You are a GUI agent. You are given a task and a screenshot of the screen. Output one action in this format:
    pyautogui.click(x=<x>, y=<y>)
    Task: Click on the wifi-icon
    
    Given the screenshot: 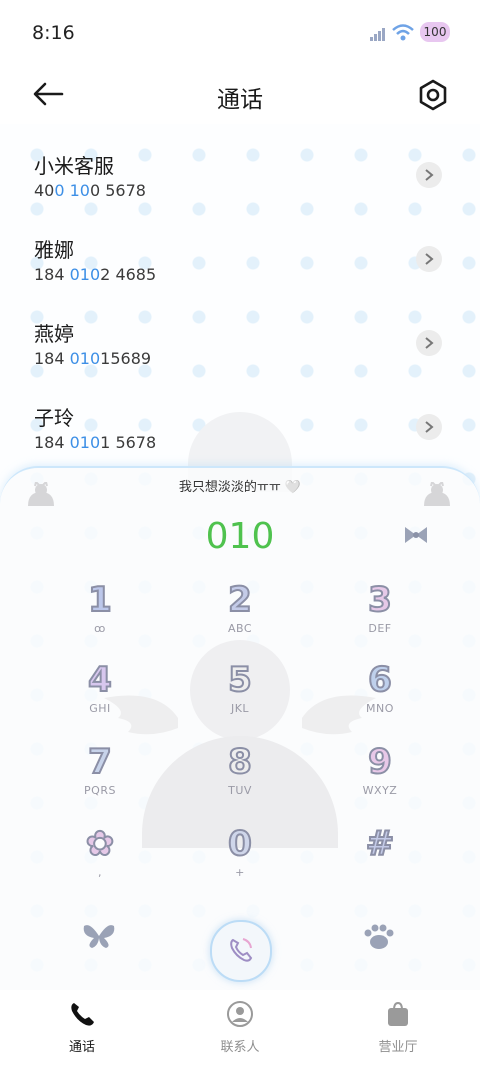 What is the action you would take?
    pyautogui.click(x=403, y=35)
    